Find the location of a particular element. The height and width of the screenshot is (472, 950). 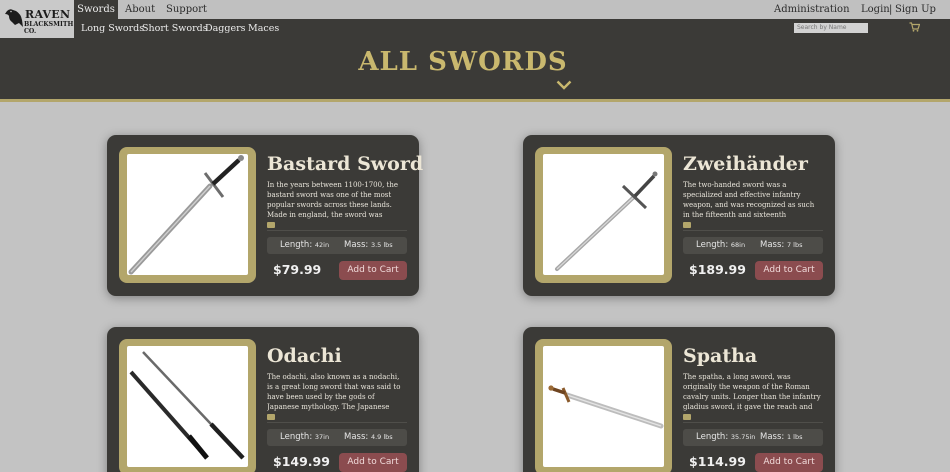

nav-administration: Administration is located at coordinates (812, 9).